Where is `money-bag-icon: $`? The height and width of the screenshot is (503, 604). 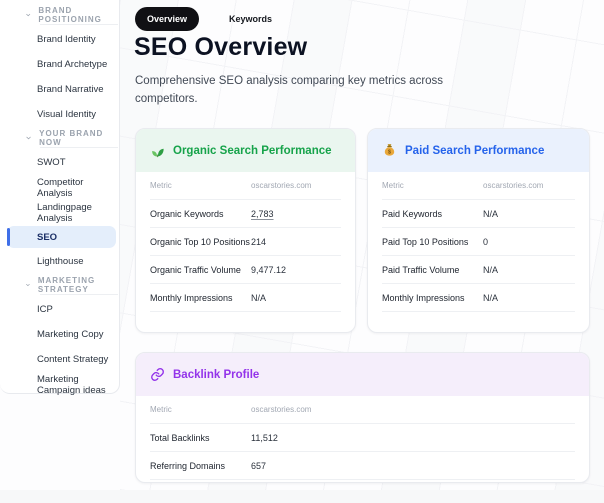 money-bag-icon: $ is located at coordinates (389, 150).